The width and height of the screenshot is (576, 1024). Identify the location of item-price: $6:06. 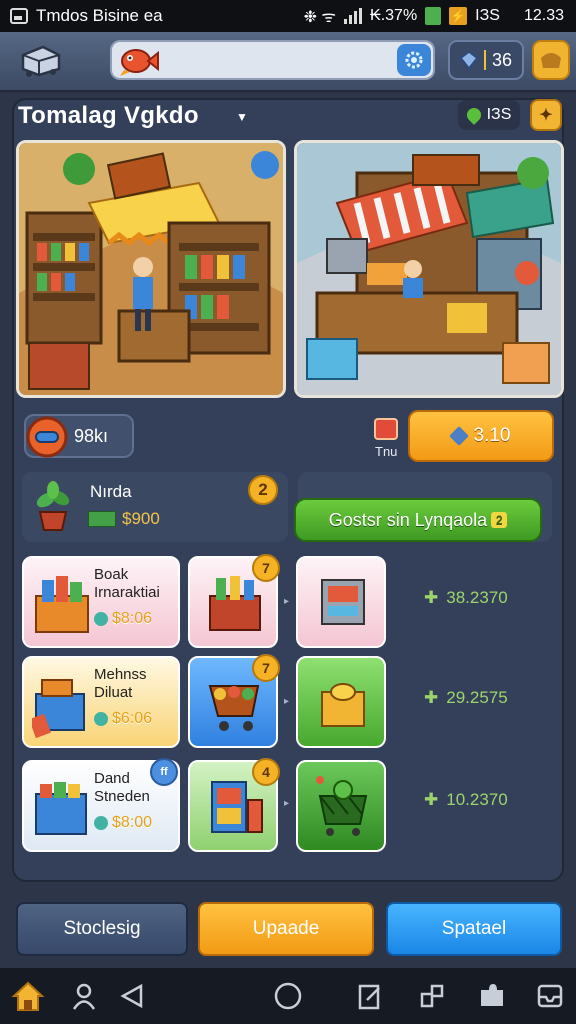
(132, 718).